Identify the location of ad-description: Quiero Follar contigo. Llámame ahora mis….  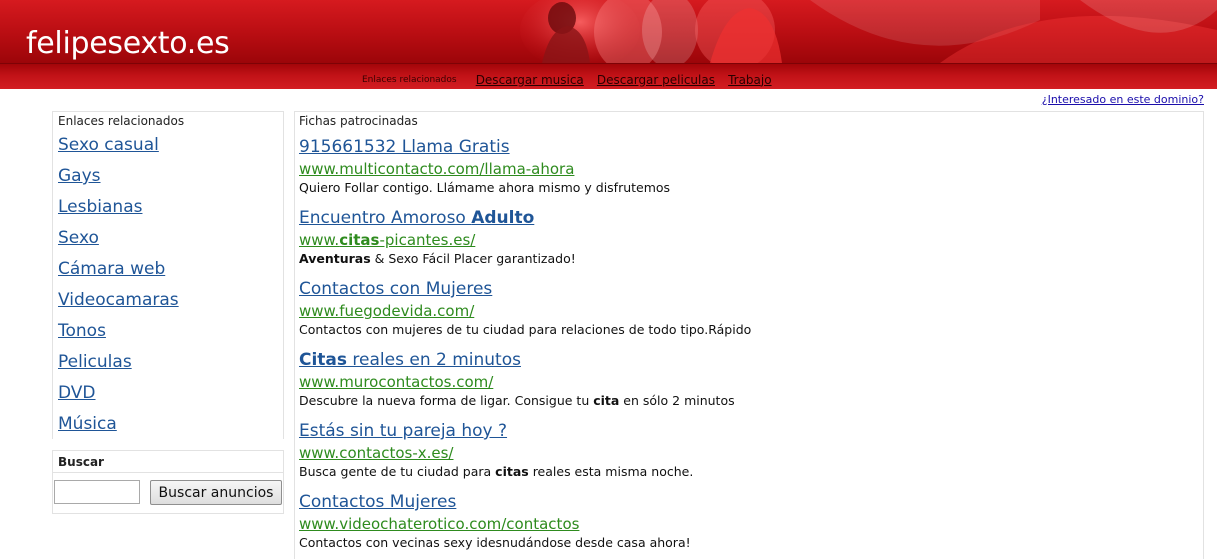
(739, 188).